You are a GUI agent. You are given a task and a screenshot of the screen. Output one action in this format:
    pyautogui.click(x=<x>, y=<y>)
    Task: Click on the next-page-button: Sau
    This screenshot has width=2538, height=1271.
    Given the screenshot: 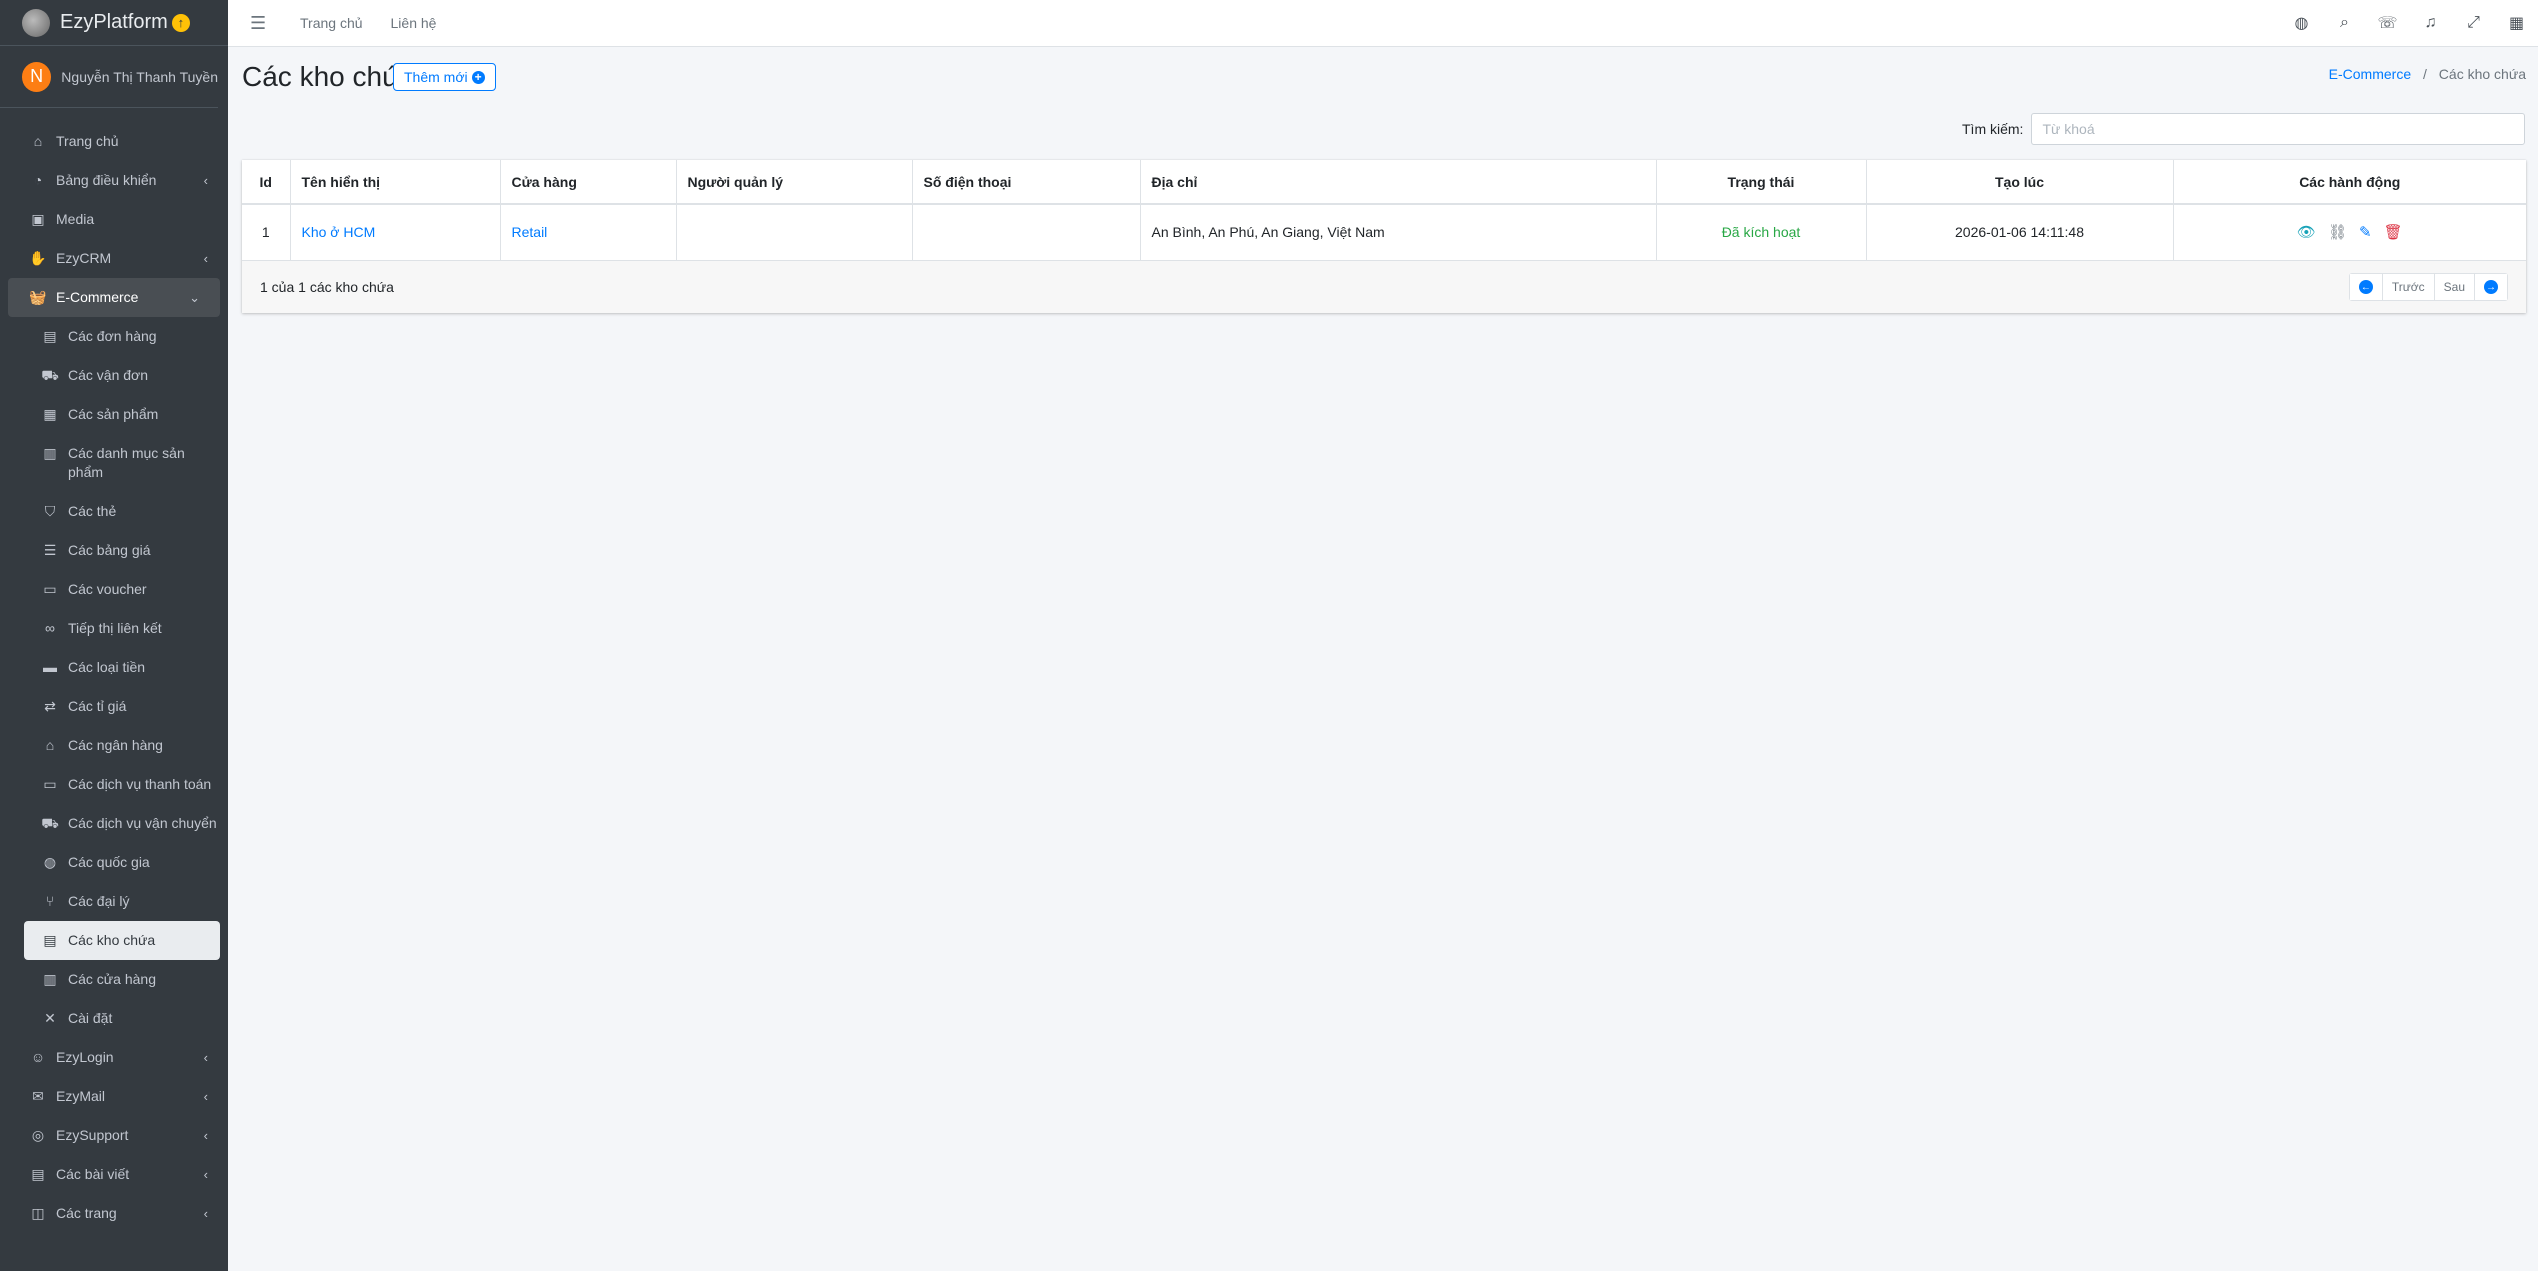 What is the action you would take?
    pyautogui.click(x=2454, y=287)
    